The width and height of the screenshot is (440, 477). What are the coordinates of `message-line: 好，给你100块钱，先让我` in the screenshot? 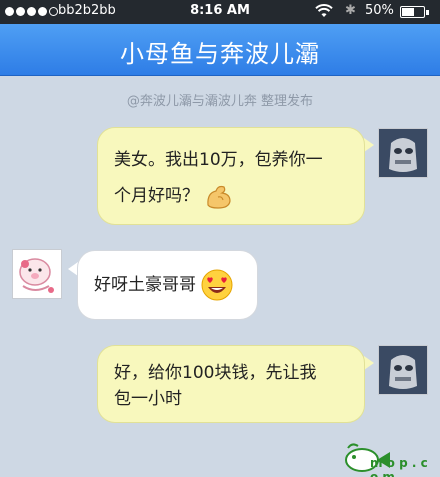 It's located at (215, 373).